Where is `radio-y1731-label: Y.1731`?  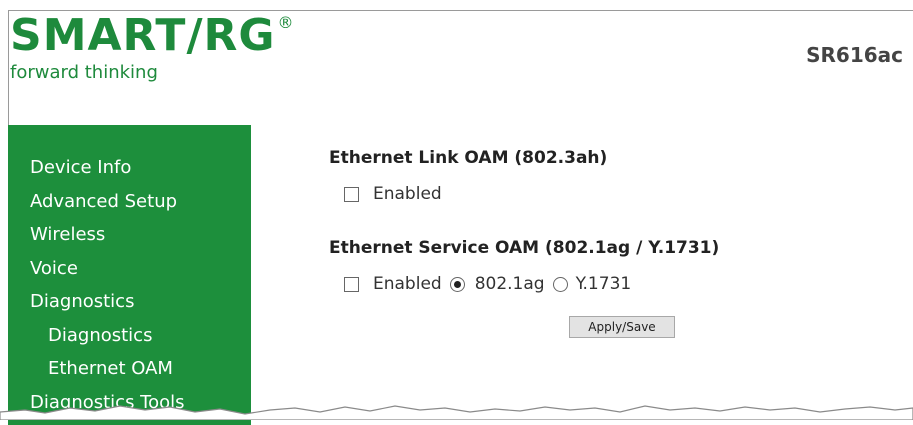
radio-y1731-label: Y.1731 is located at coordinates (603, 284).